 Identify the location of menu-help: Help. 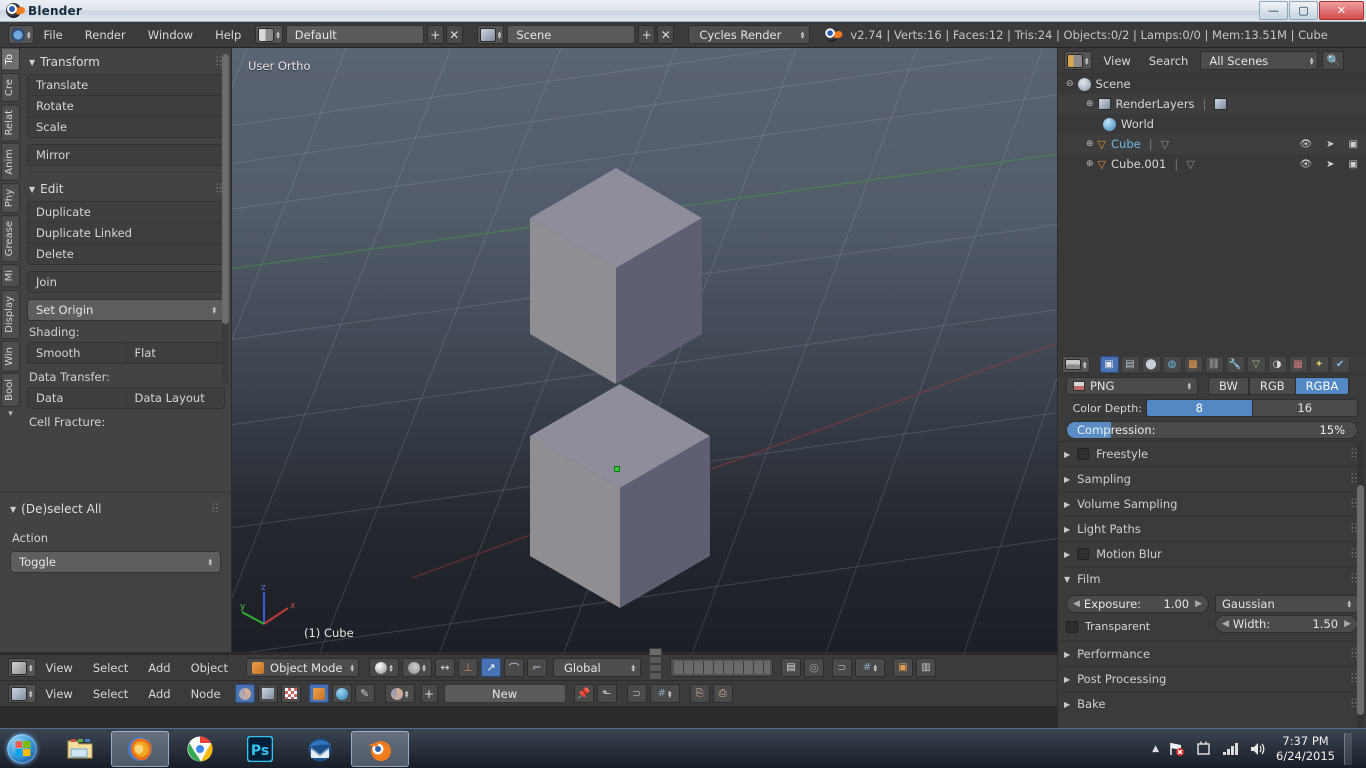
(228, 35).